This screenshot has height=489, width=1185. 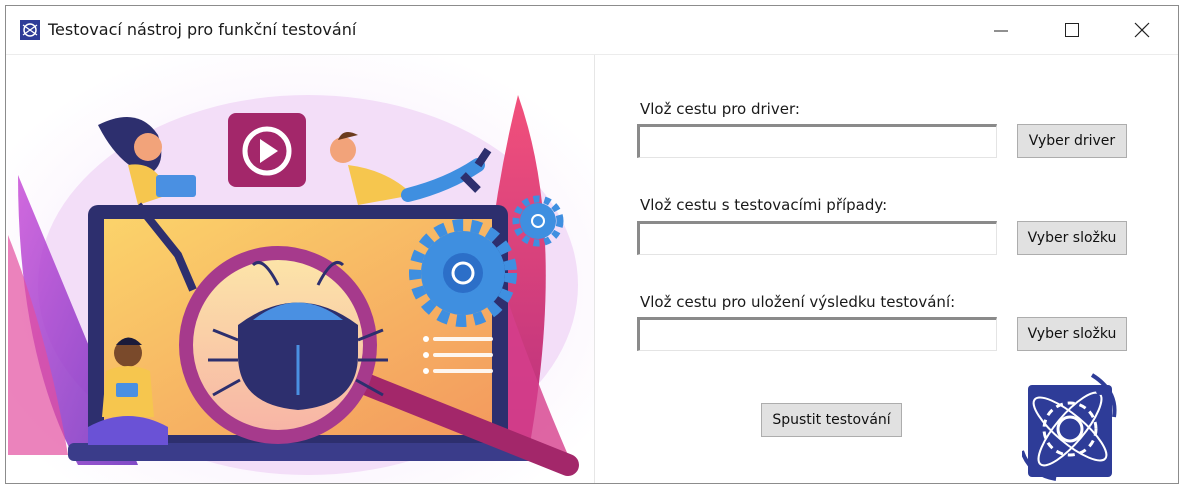 What do you see at coordinates (1072, 334) in the screenshot?
I see `choose-results-folder-button: Vyber složku` at bounding box center [1072, 334].